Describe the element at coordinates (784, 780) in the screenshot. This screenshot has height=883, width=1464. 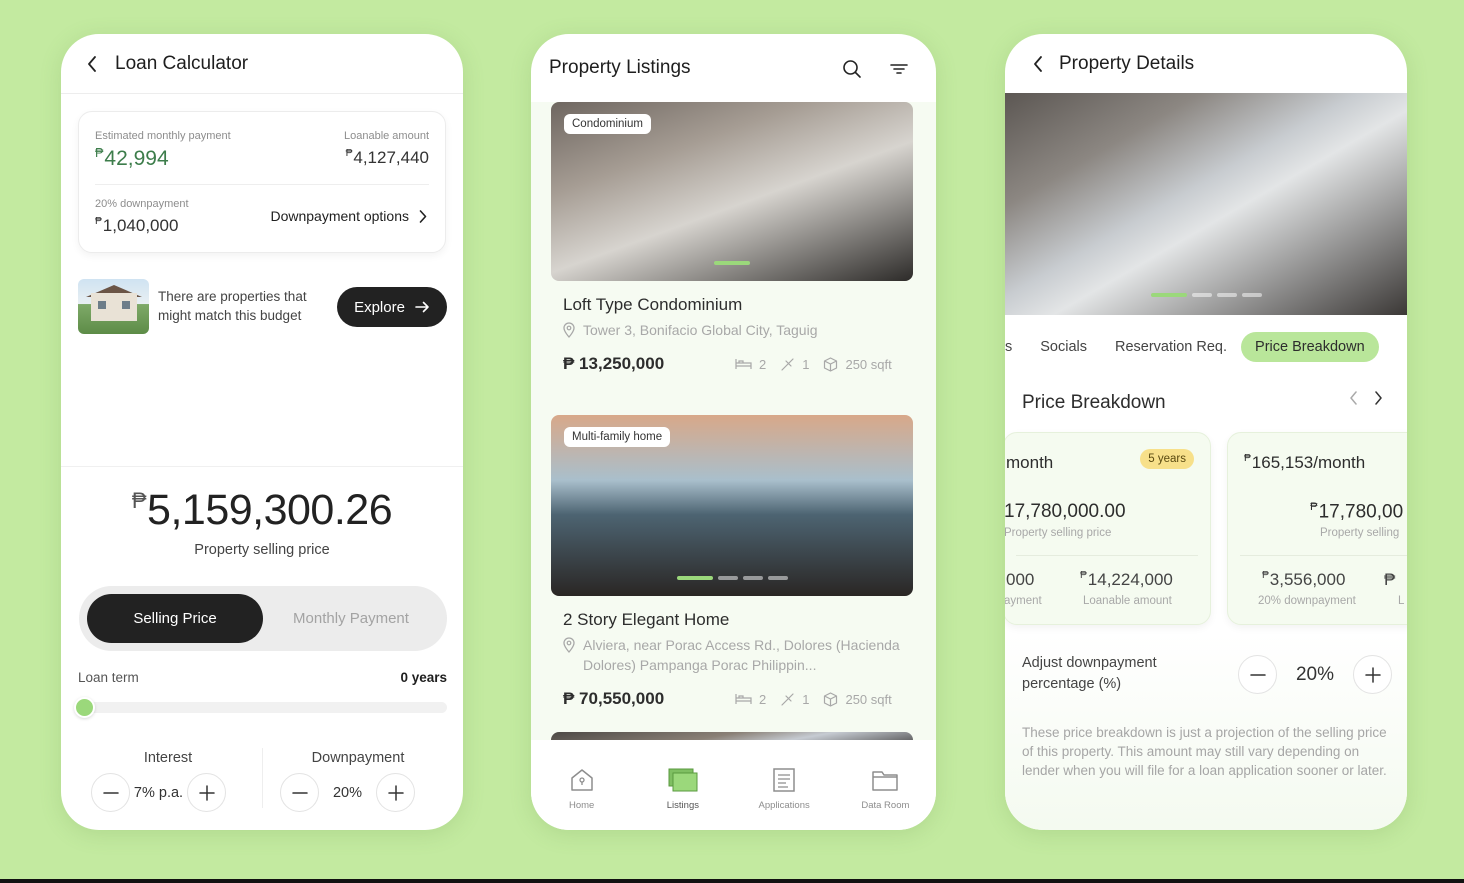
I see `document-icon` at that location.